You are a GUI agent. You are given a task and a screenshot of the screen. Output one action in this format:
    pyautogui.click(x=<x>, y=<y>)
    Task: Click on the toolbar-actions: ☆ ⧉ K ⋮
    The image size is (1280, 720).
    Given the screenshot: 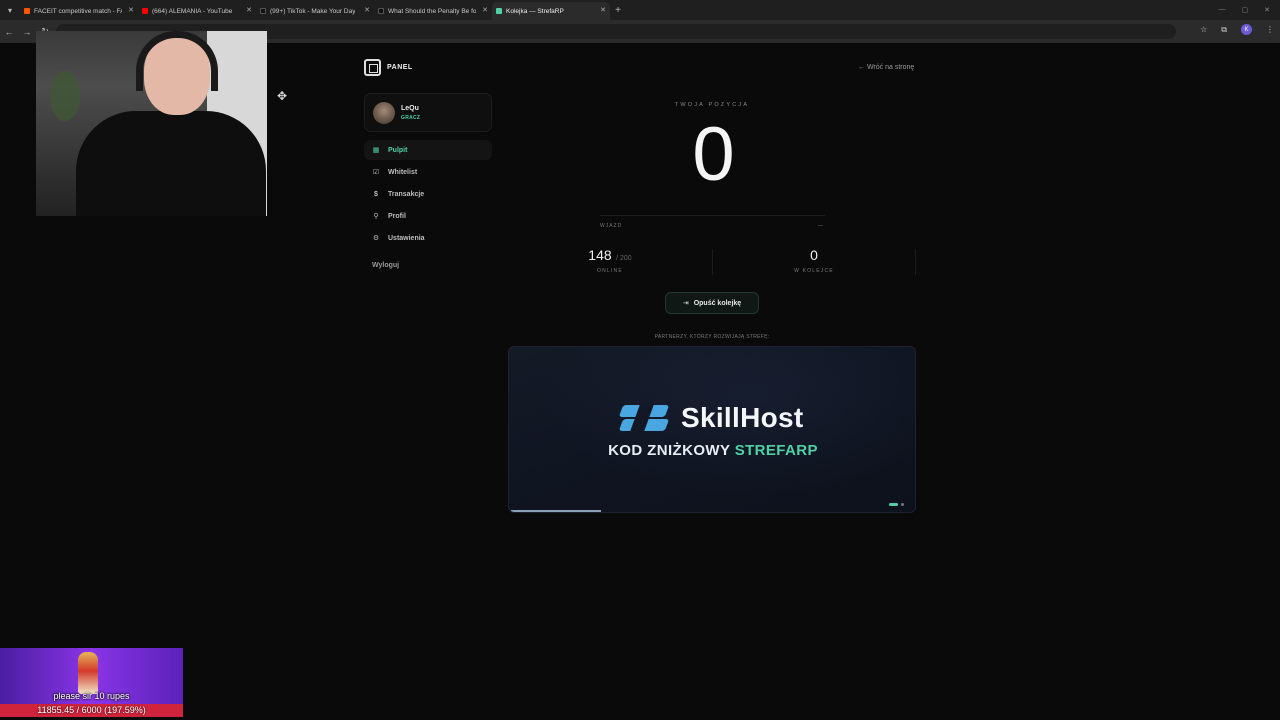 What is the action you would take?
    pyautogui.click(x=1237, y=29)
    